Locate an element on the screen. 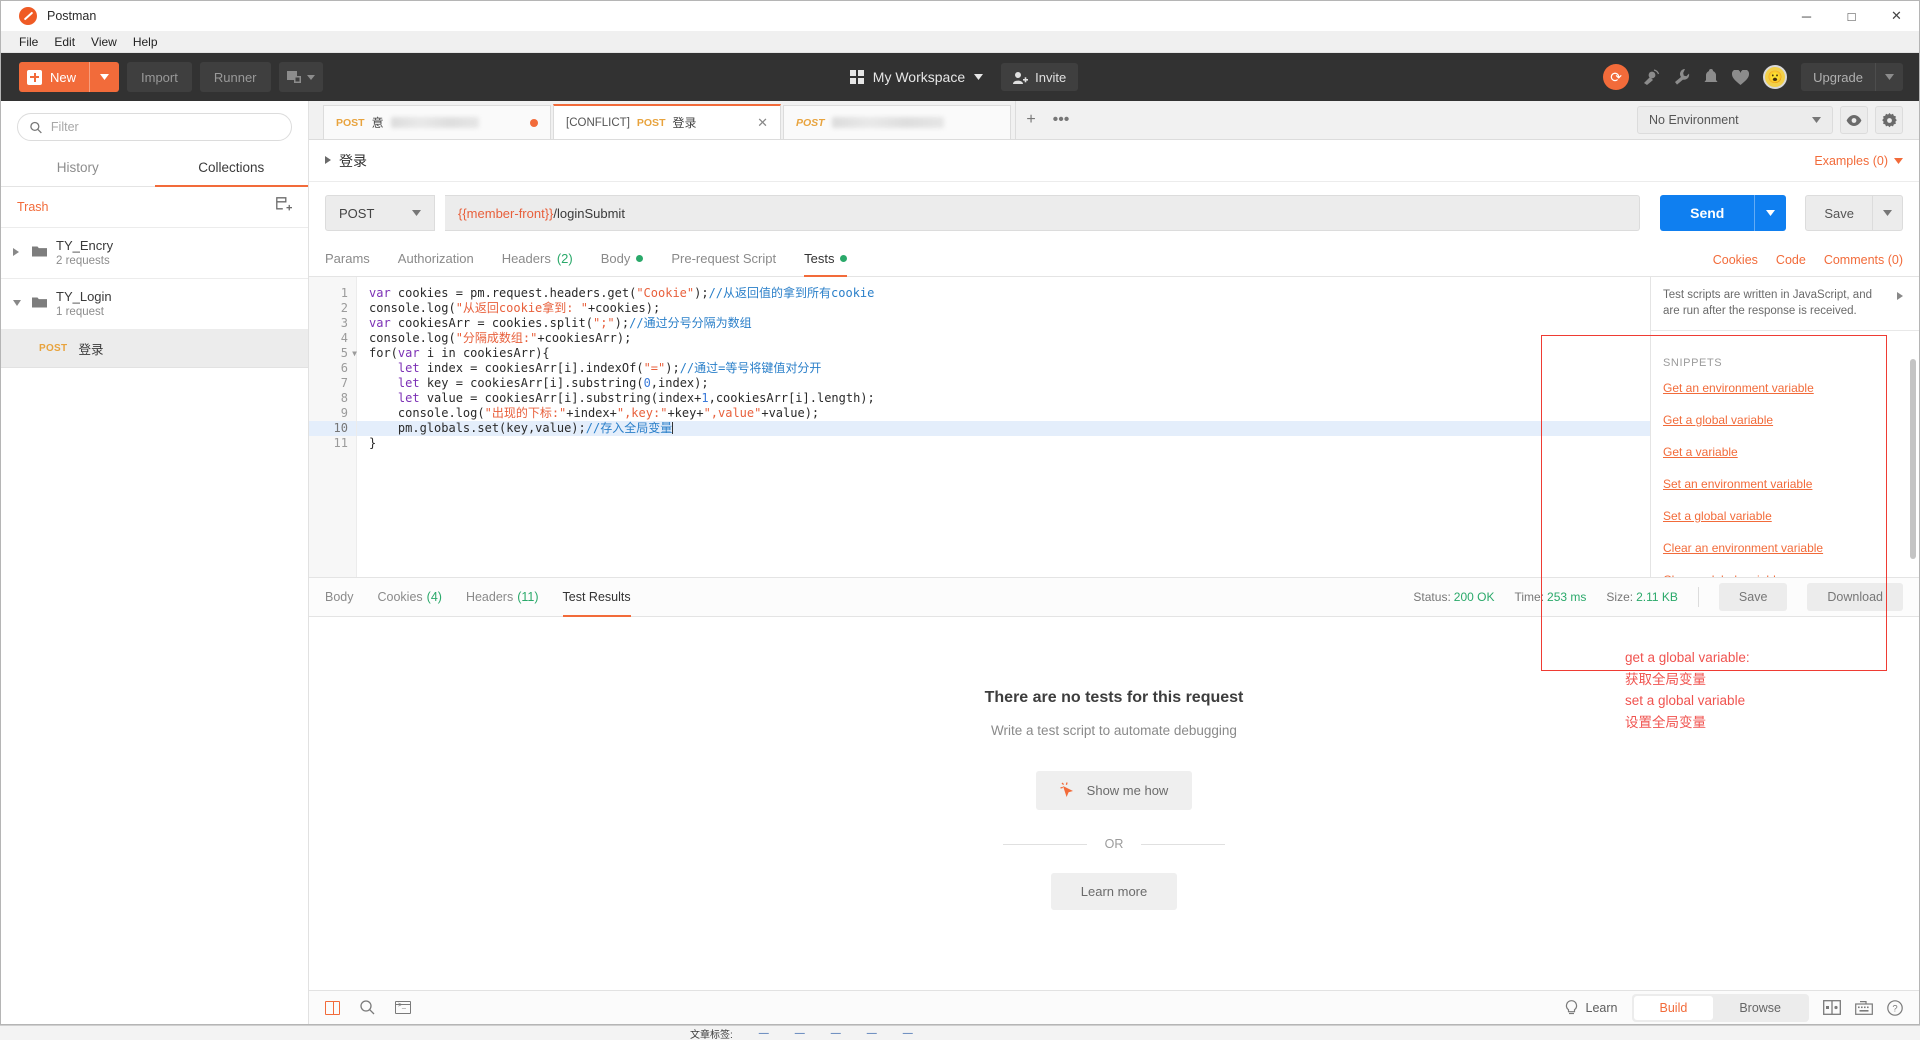  response-download-button: Download is located at coordinates (1855, 597).